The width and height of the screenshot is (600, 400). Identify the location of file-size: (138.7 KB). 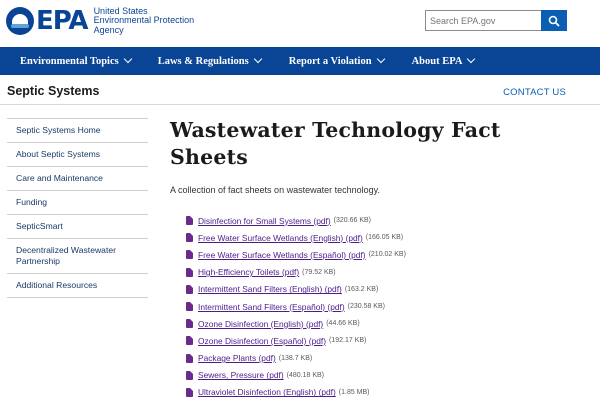
(295, 358).